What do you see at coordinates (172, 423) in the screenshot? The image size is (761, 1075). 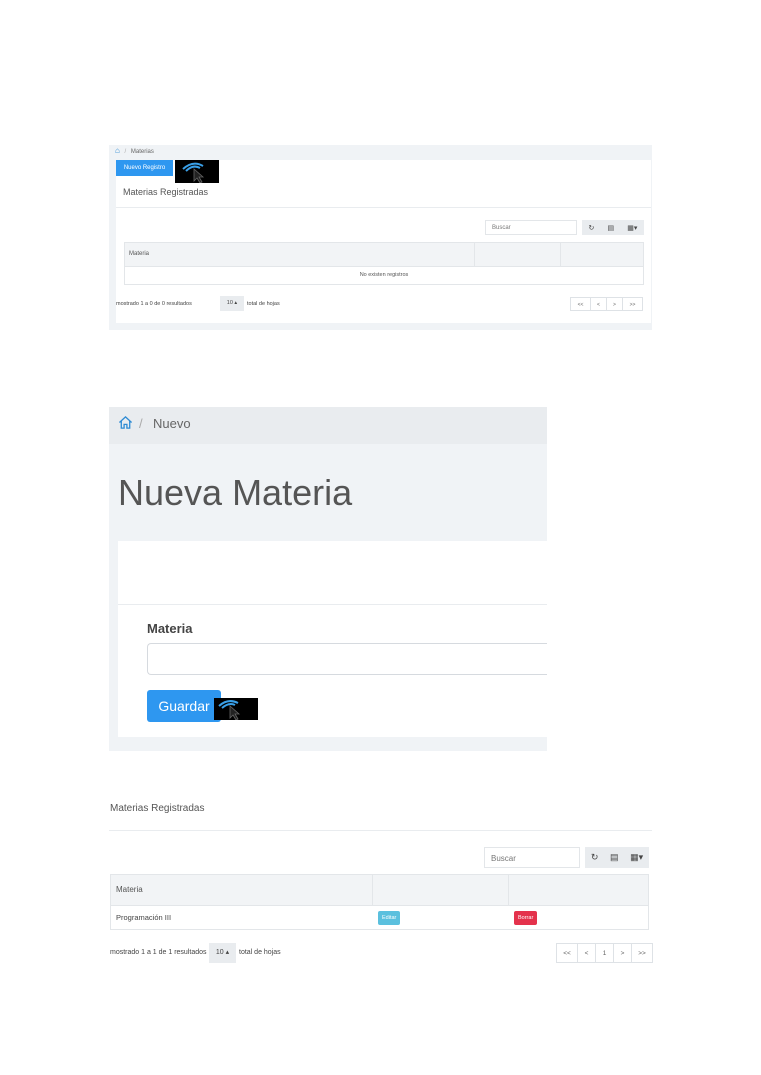 I see `breadcrumb-current: Nuevo` at bounding box center [172, 423].